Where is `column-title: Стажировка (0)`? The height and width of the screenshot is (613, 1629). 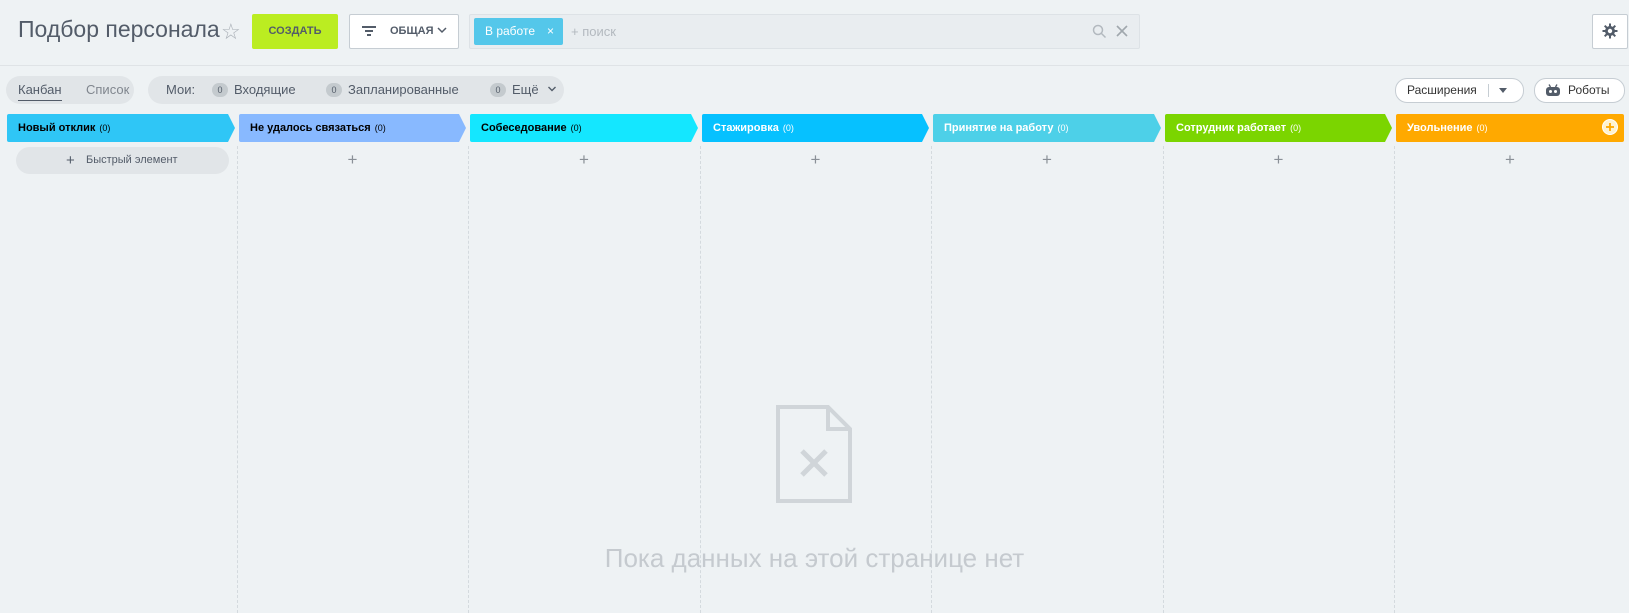 column-title: Стажировка (0) is located at coordinates (753, 128).